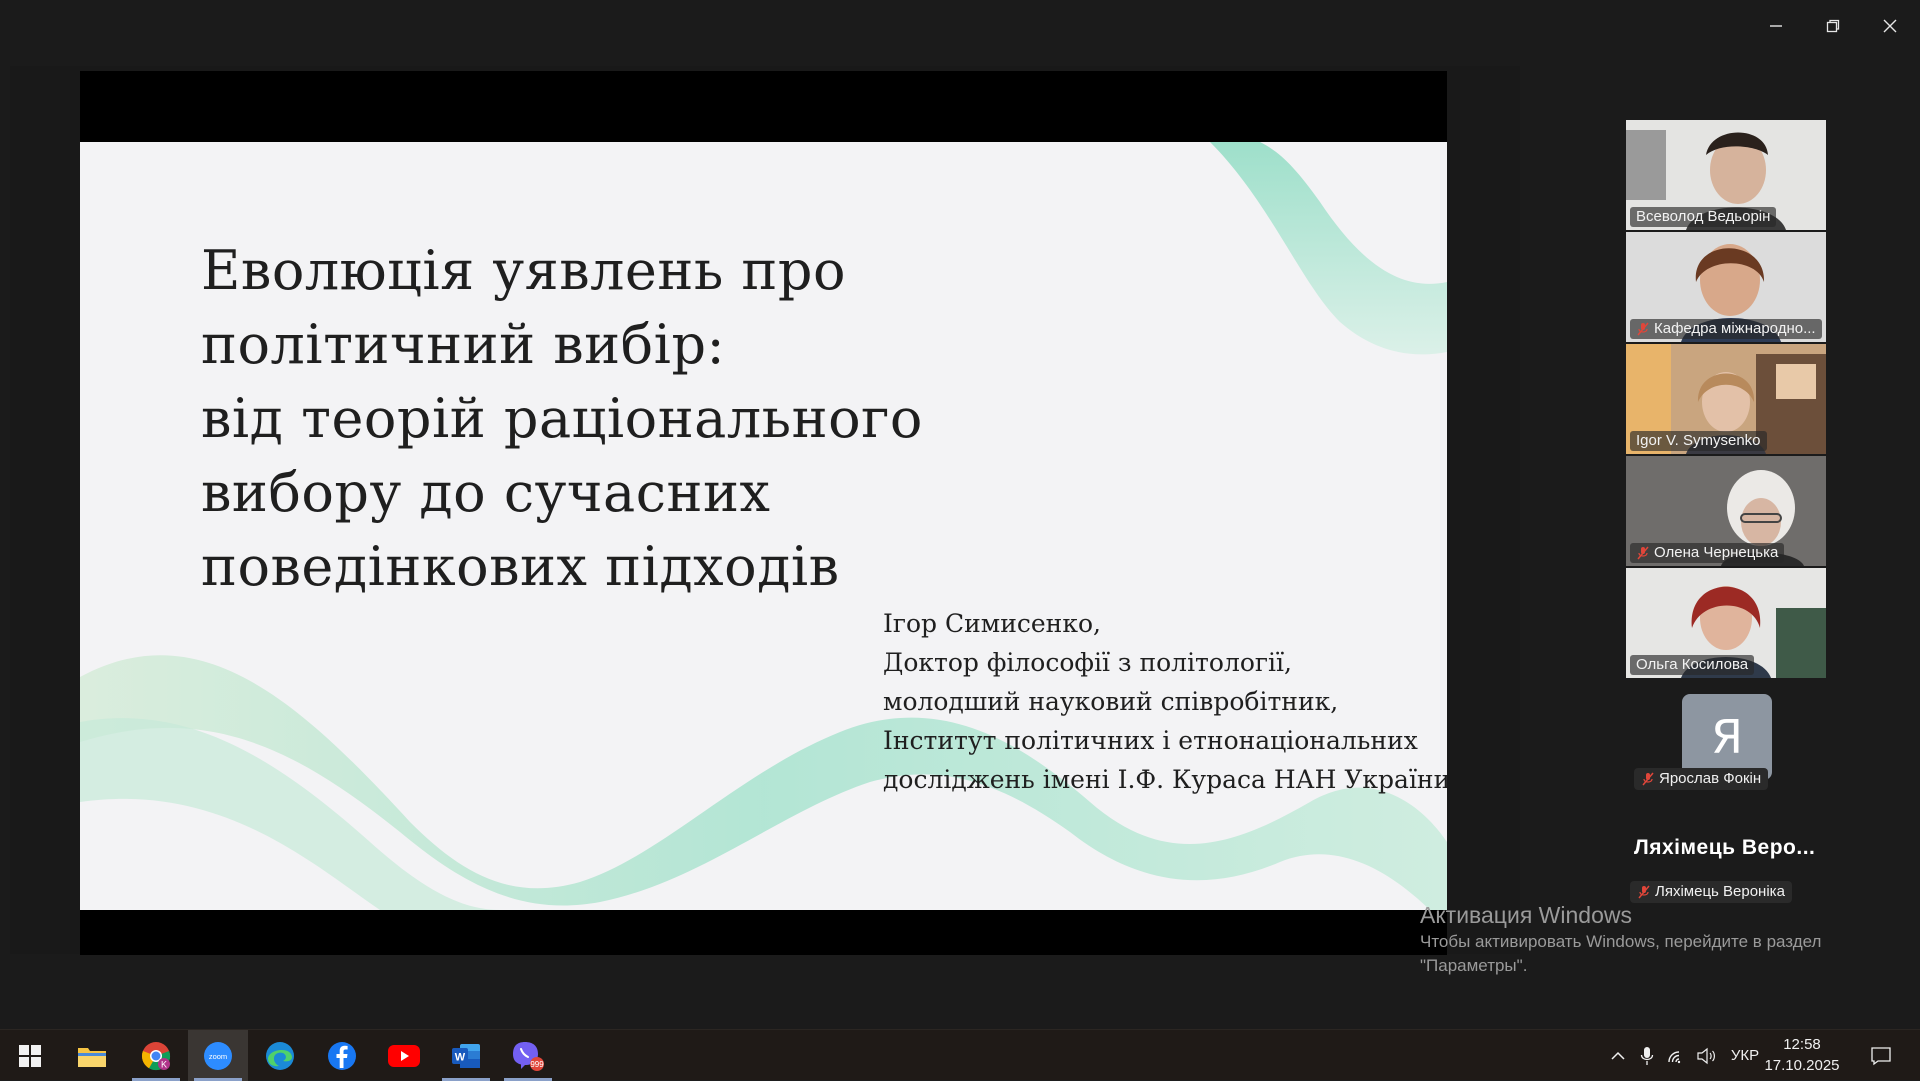  Describe the element at coordinates (562, 418) in the screenshot. I see `slide-title-line: від теорій раціонального` at that location.